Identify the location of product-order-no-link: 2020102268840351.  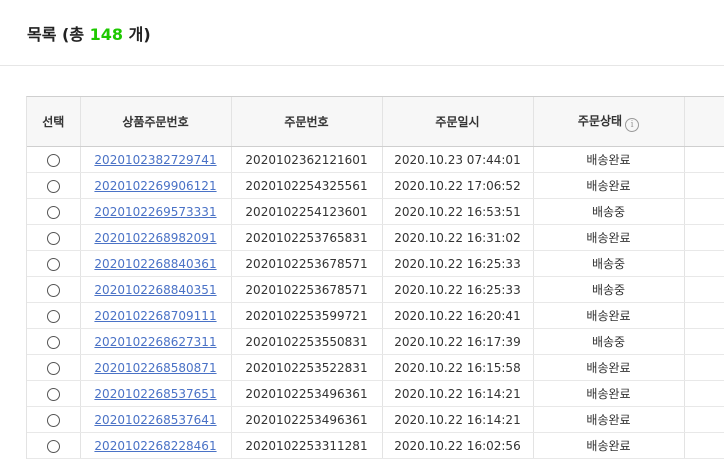
(155, 290).